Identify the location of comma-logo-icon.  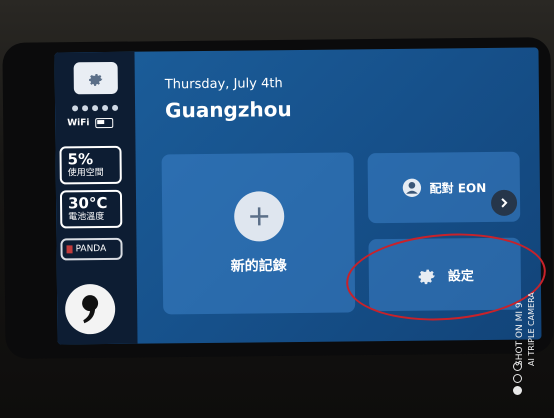
(90, 309).